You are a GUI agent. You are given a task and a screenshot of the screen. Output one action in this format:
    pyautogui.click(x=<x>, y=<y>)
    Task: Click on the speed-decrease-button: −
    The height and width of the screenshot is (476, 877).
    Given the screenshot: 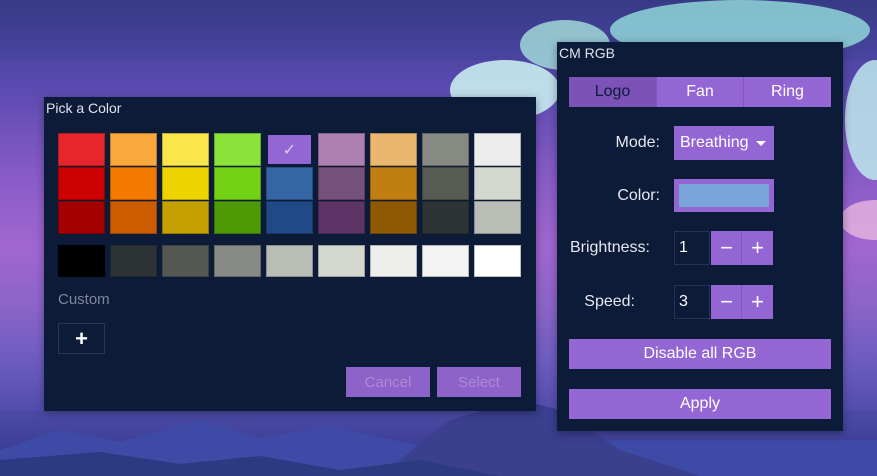 What is the action you would take?
    pyautogui.click(x=726, y=302)
    